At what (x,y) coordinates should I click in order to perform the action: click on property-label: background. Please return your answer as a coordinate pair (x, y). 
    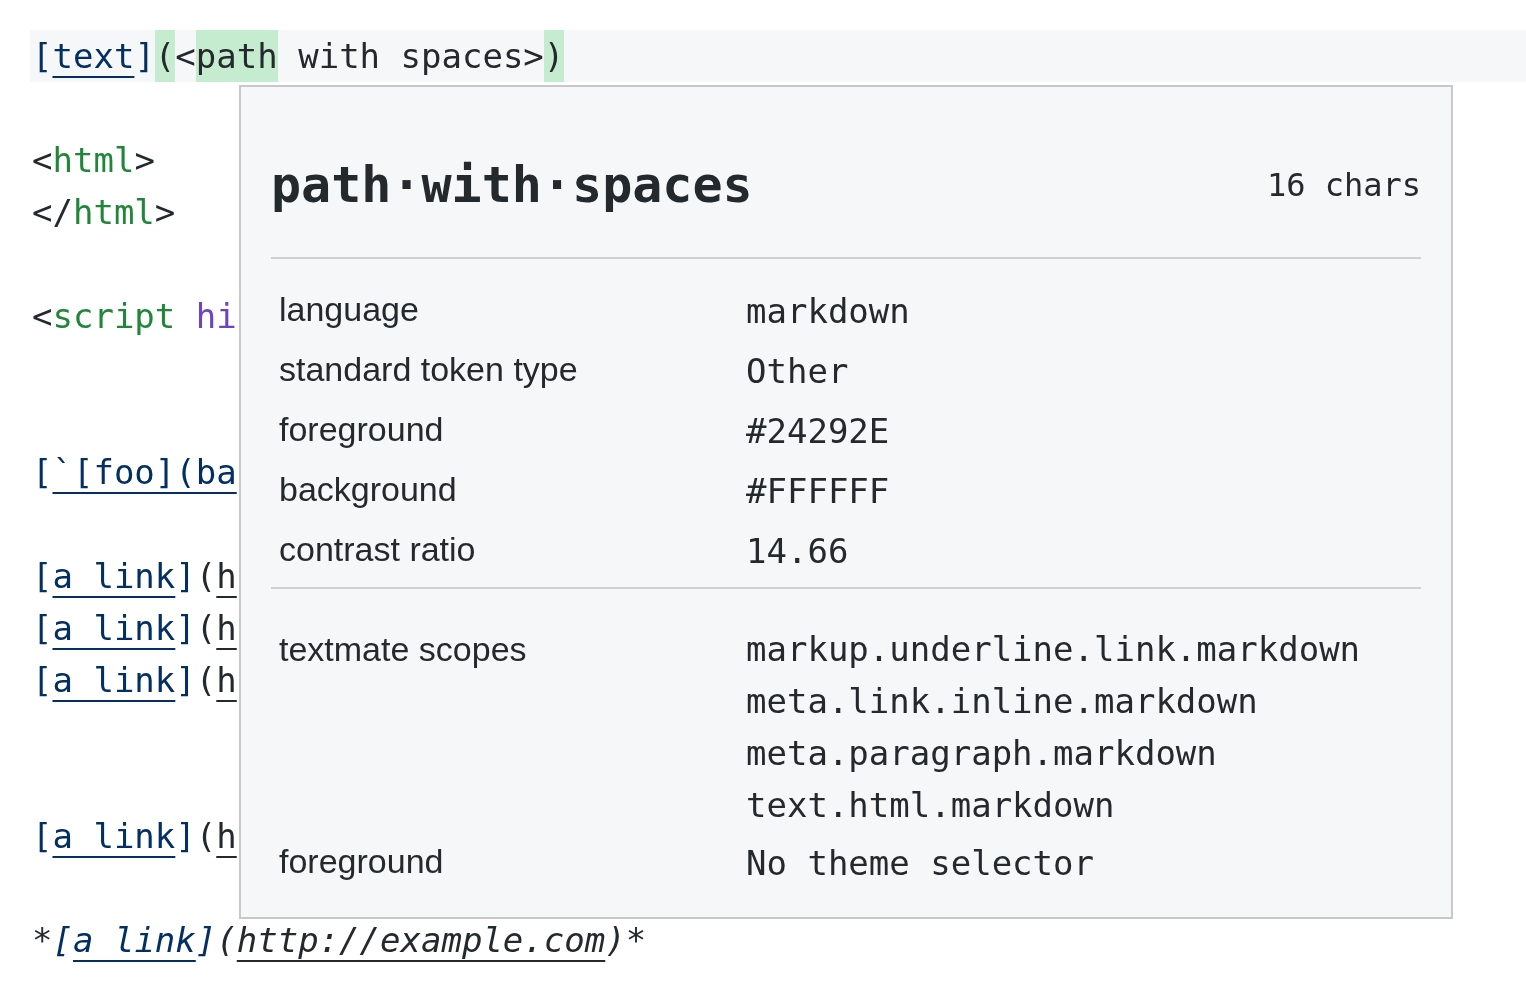
    Looking at the image, I should click on (368, 489).